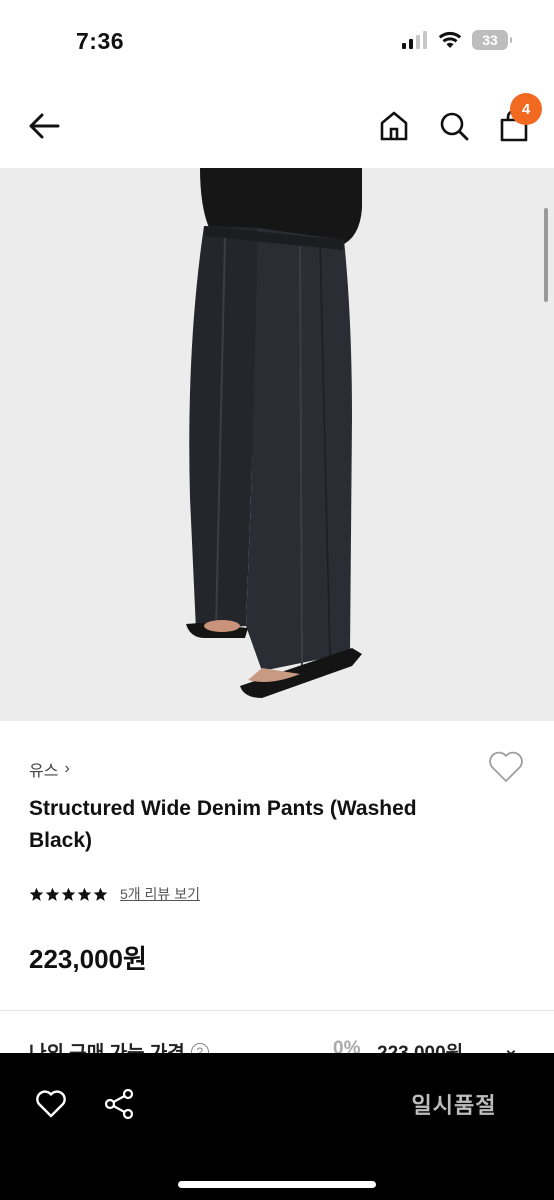  What do you see at coordinates (277, 1010) in the screenshot?
I see `section-divider` at bounding box center [277, 1010].